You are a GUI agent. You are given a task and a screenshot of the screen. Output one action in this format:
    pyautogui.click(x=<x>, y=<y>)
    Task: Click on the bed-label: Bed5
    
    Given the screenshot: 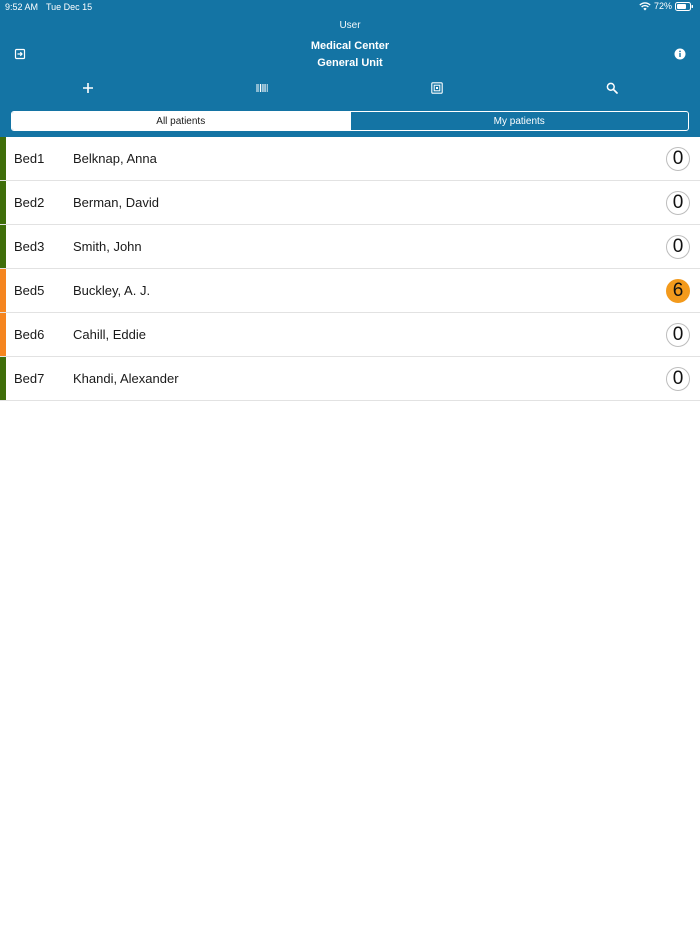 What is the action you would take?
    pyautogui.click(x=29, y=290)
    